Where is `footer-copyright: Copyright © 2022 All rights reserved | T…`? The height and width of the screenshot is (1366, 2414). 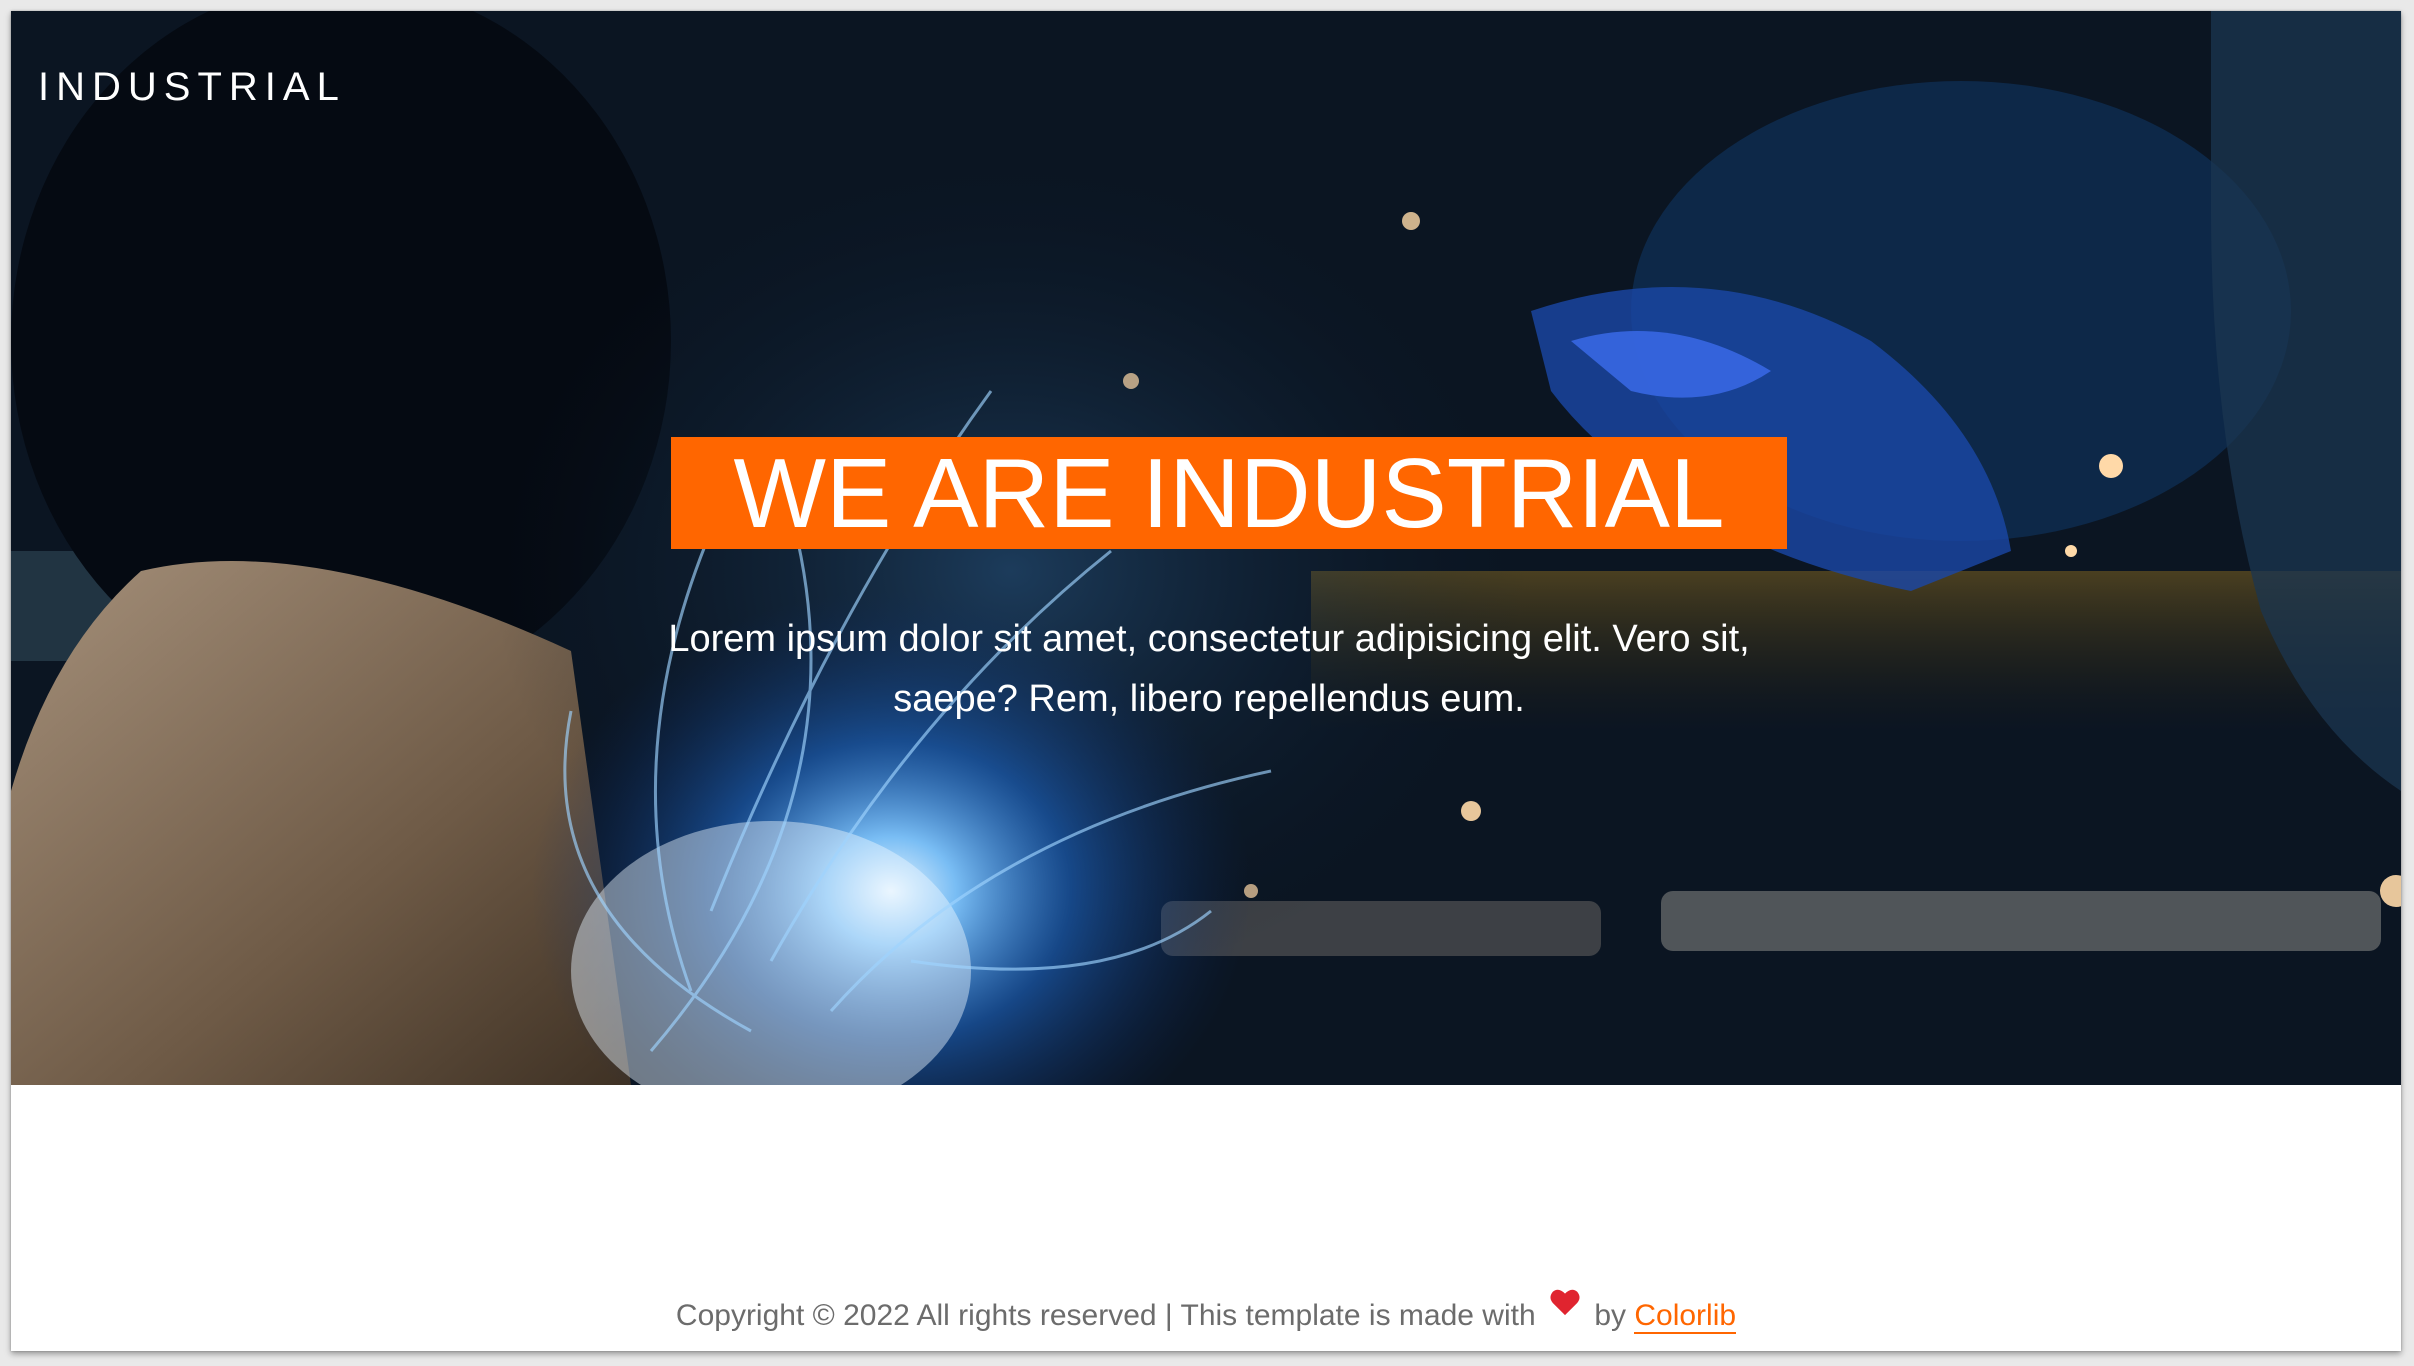 footer-copyright: Copyright © 2022 All rights reserved | T… is located at coordinates (1206, 1311).